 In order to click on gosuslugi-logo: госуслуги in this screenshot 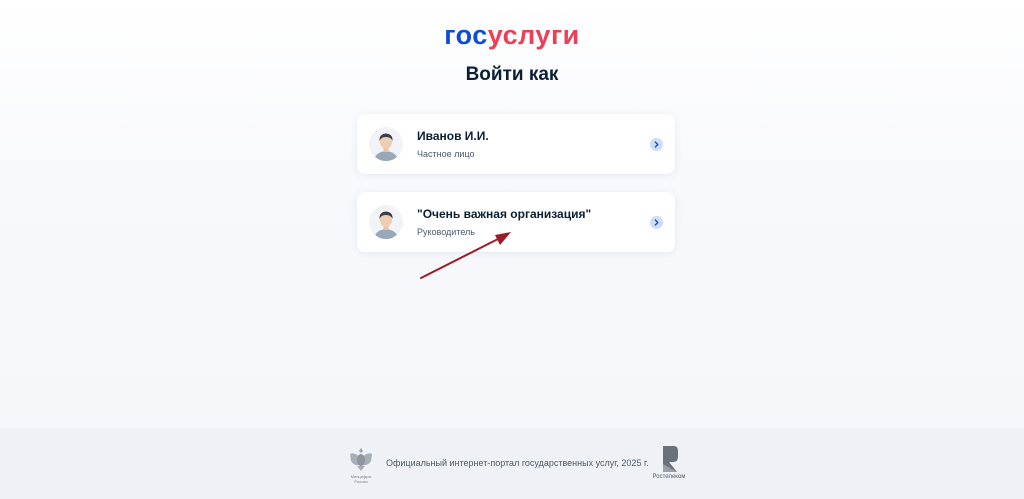, I will do `click(512, 35)`.